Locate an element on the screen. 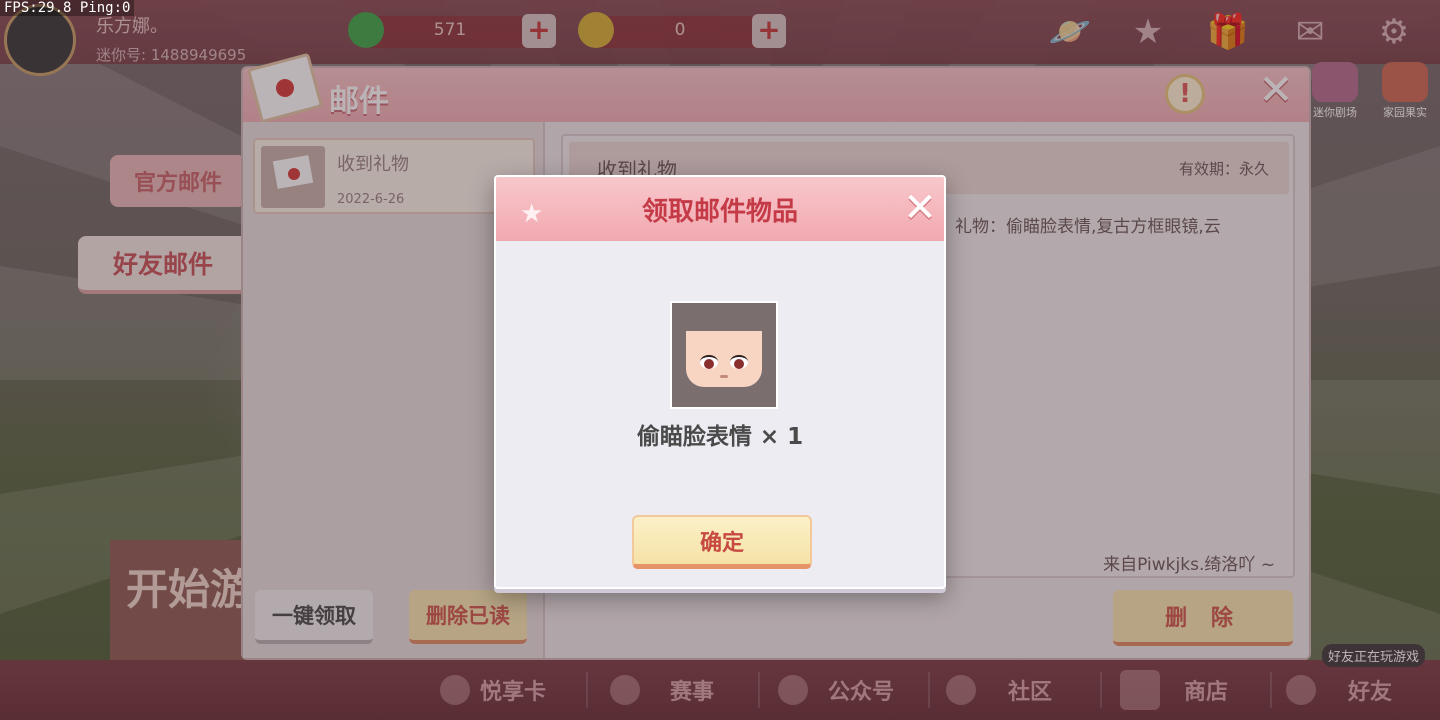 This screenshot has width=1440, height=720. item-quantity: × 1 is located at coordinates (781, 437).